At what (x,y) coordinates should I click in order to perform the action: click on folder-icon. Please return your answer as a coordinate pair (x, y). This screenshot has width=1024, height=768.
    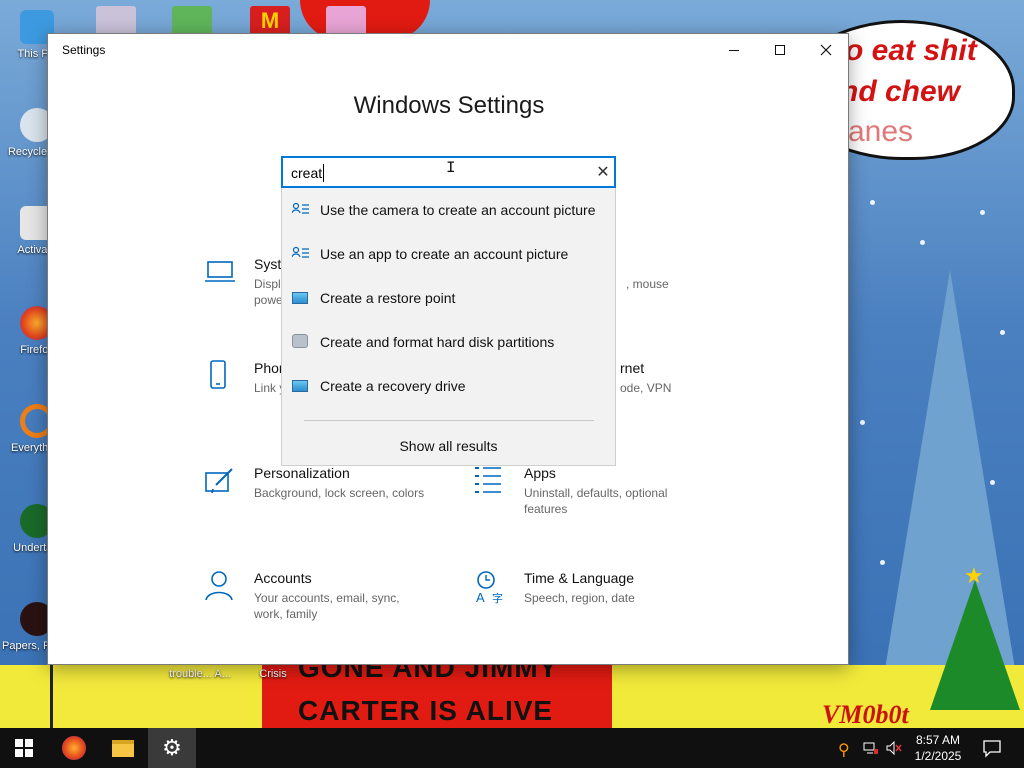
    Looking at the image, I should click on (123, 748).